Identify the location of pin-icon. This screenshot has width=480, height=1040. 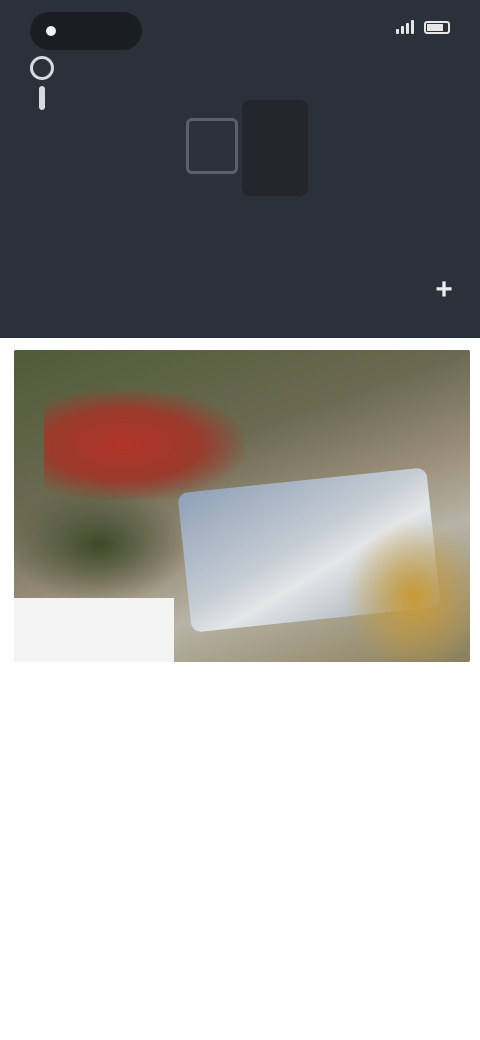
(42, 85).